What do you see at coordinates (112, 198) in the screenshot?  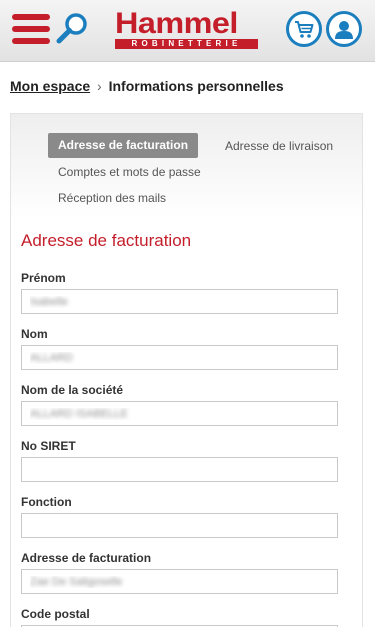 I see `tab-mail-reception: Réception des mails` at bounding box center [112, 198].